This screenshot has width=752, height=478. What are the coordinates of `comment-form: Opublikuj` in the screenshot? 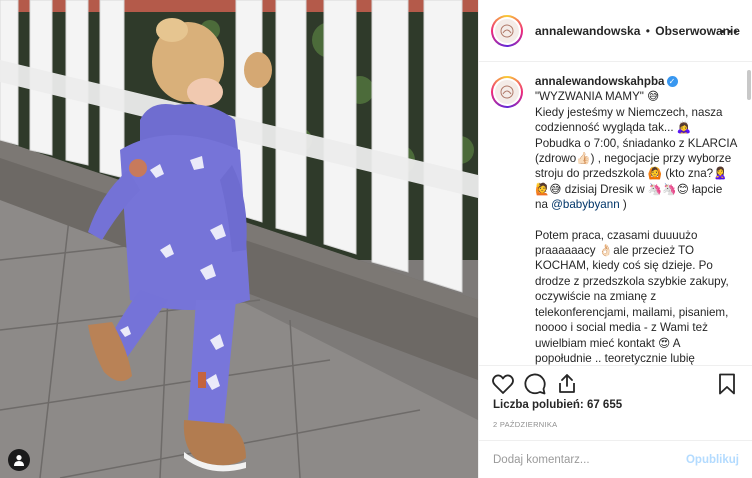 It's located at (615, 459).